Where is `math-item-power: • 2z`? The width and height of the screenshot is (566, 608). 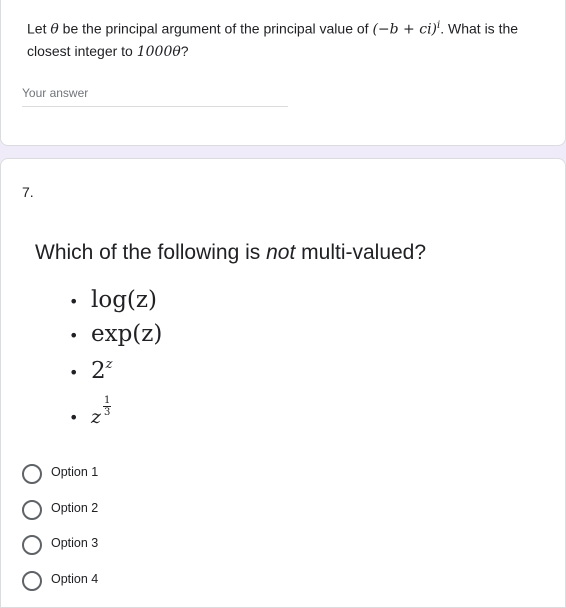
math-item-power: • 2z is located at coordinates (91, 370).